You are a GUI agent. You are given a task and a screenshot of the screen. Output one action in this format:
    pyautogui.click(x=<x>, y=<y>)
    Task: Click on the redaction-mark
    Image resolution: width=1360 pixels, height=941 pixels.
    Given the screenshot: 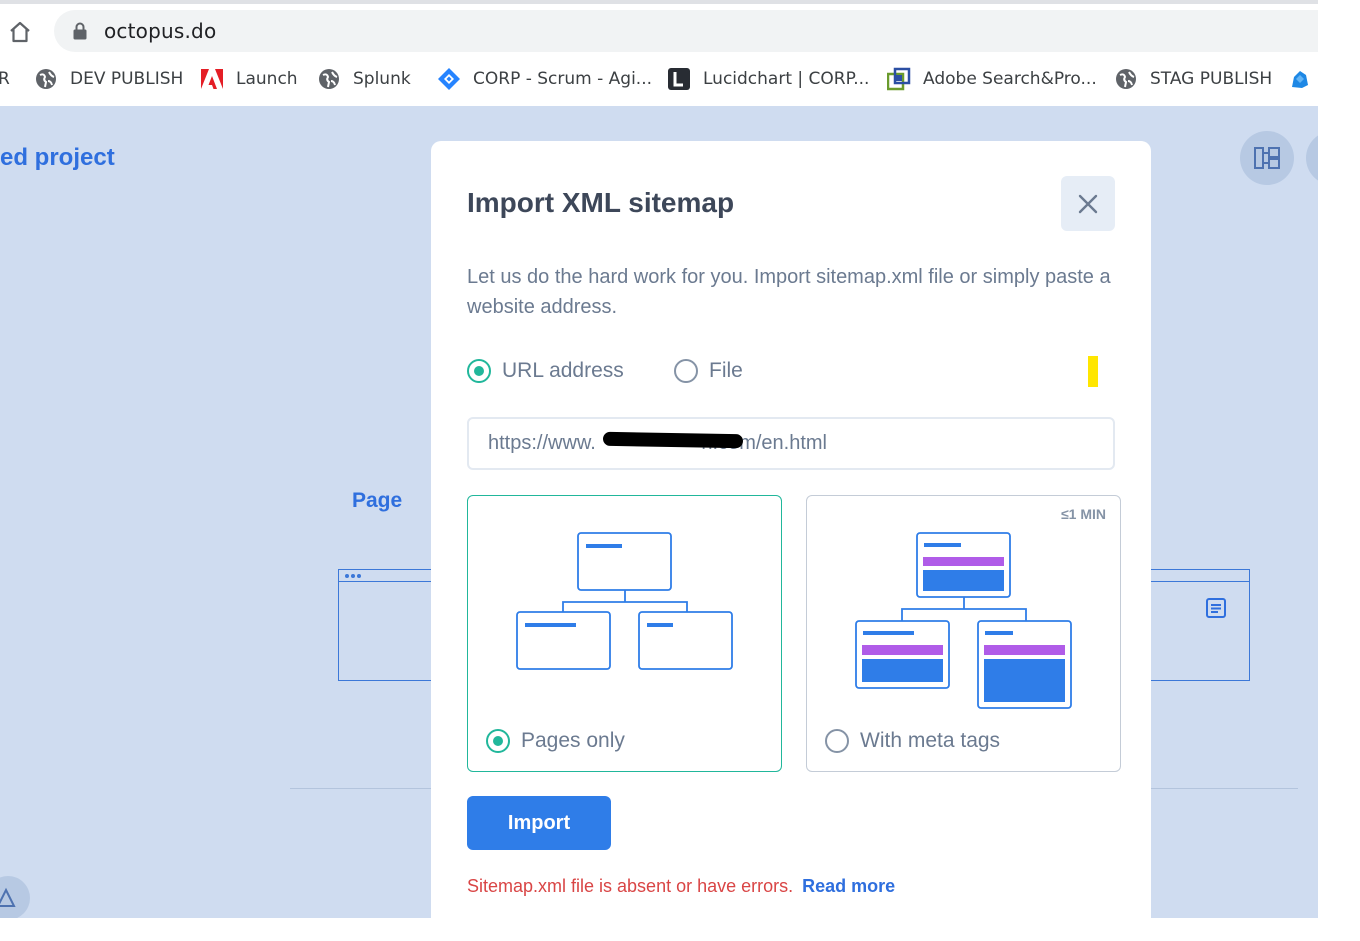 What is the action you would take?
    pyautogui.click(x=673, y=440)
    